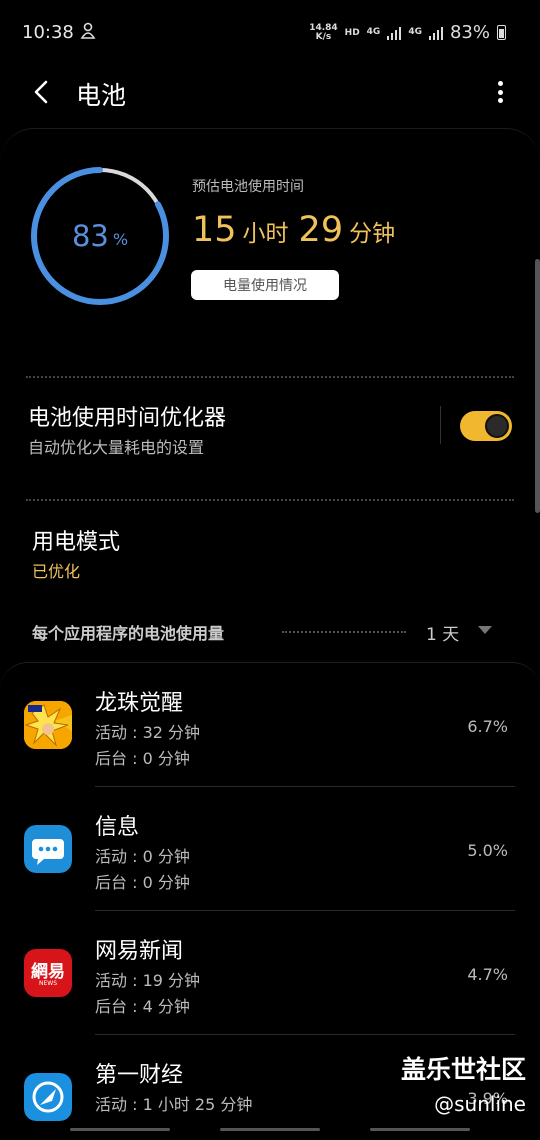  What do you see at coordinates (487, 850) in the screenshot?
I see `app-usage-percent: 5.0%` at bounding box center [487, 850].